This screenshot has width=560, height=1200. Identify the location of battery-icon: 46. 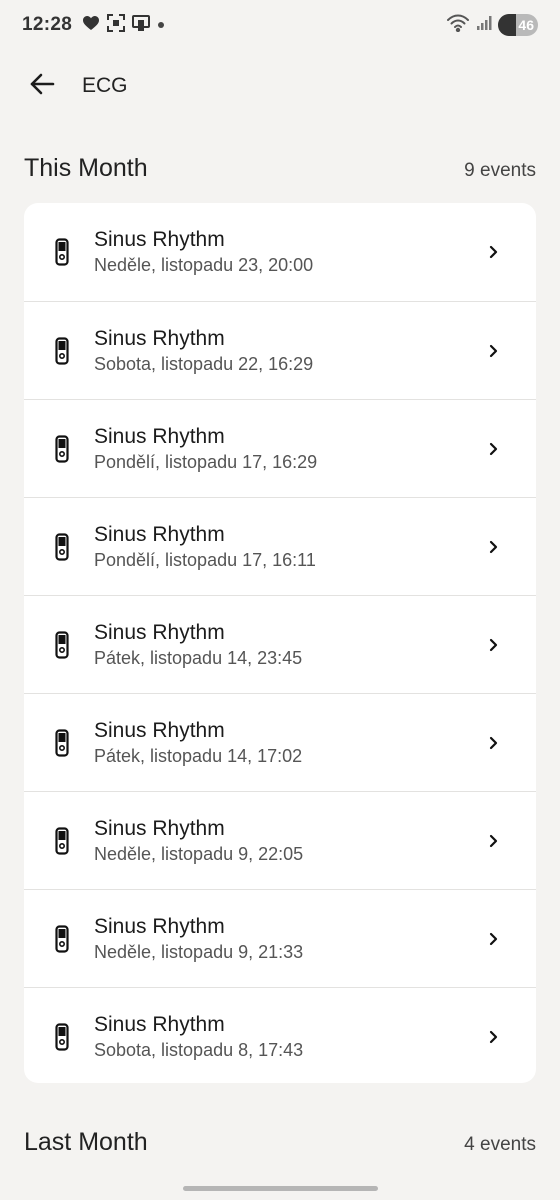
(518, 25).